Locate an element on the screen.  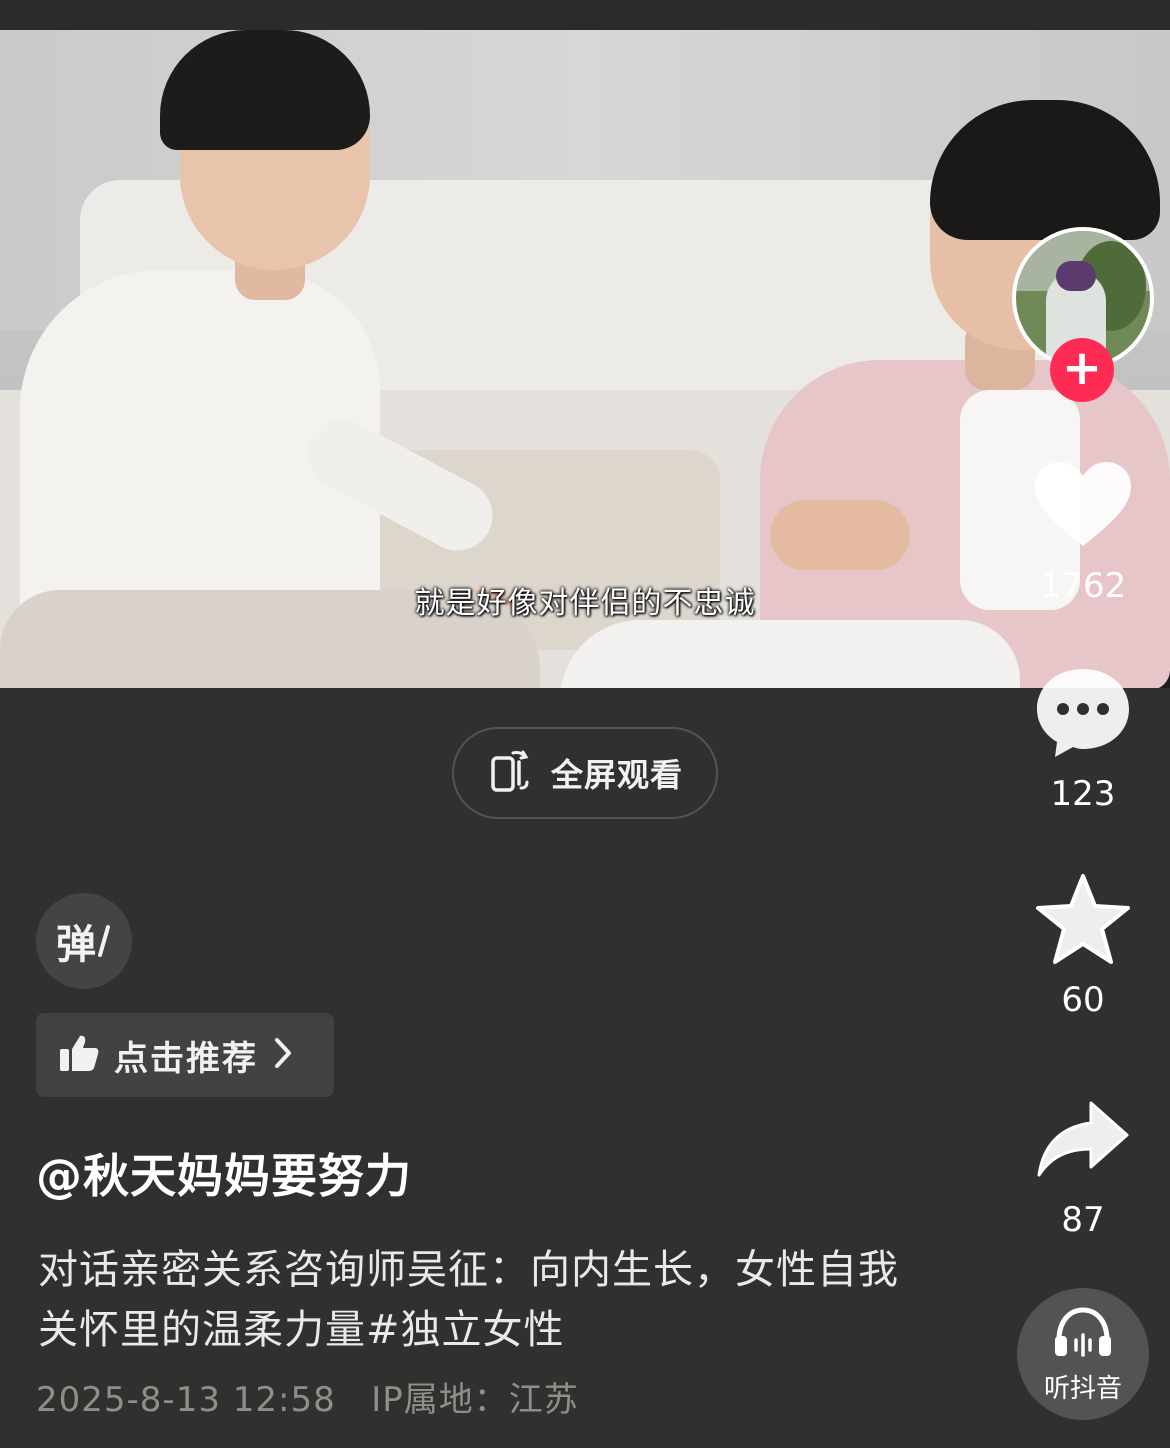
headphones-icon is located at coordinates (1083, 1334).